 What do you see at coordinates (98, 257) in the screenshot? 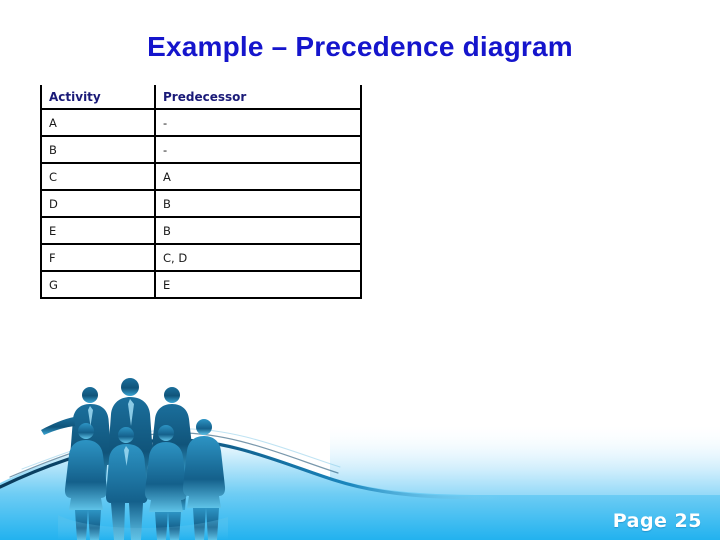
I see `cell-activity: F` at bounding box center [98, 257].